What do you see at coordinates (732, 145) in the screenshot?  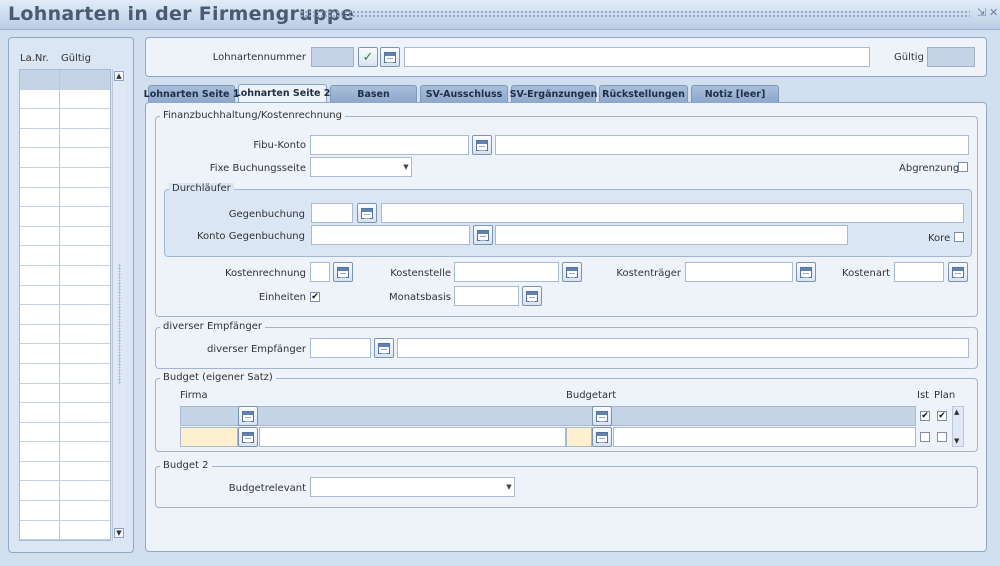 I see `fibu-konto-bezeichnung-field` at bounding box center [732, 145].